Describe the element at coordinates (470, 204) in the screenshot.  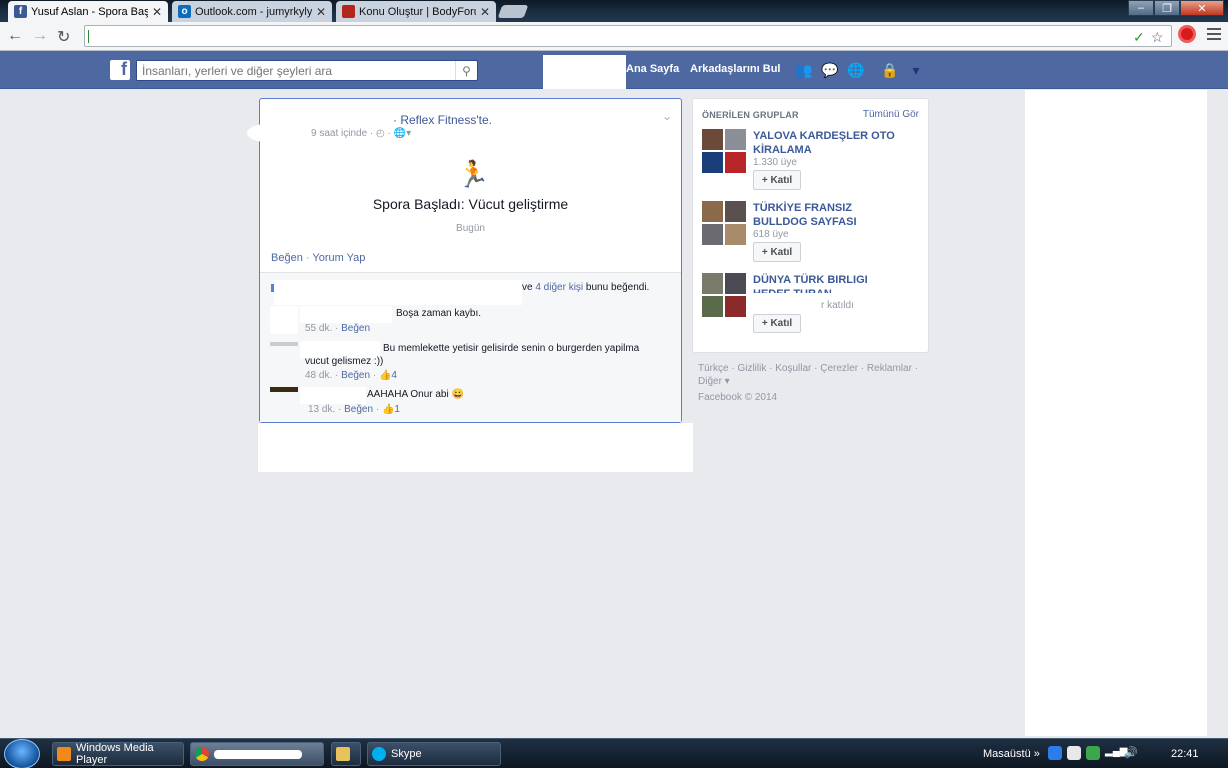
I see `activity-title: Spora Başladı: Vücut geliştirme` at that location.